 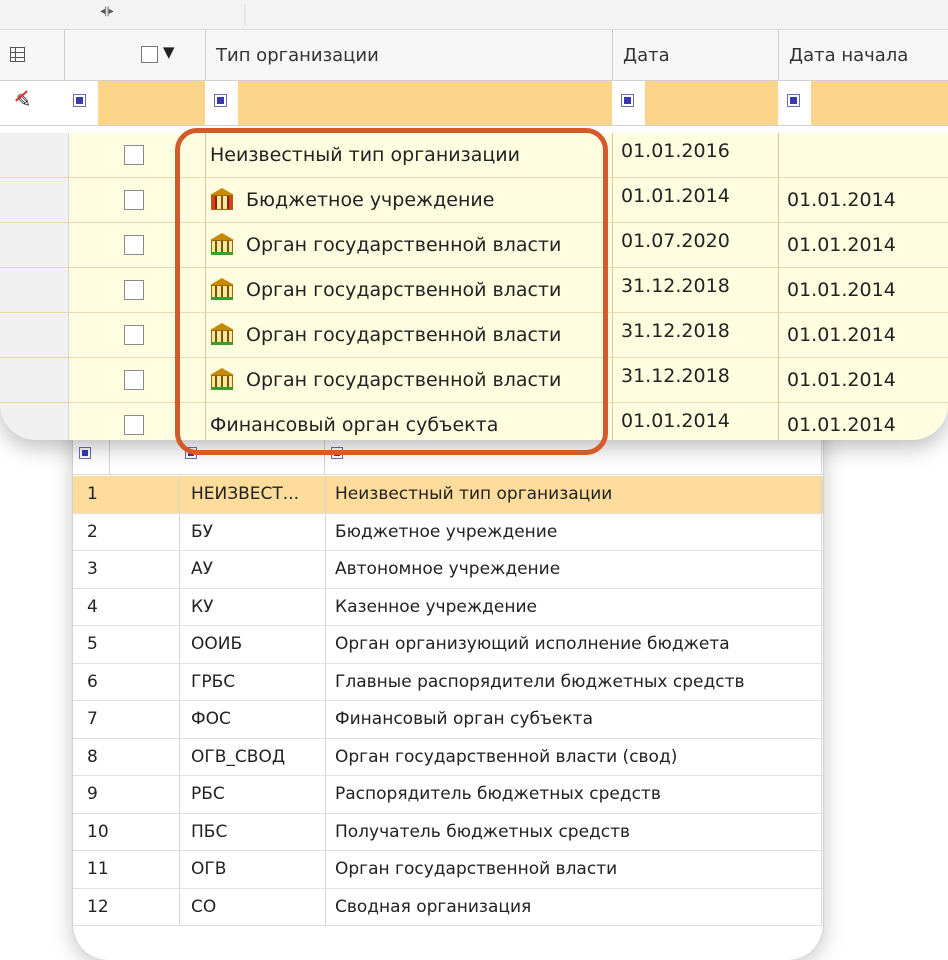 I want to click on list-cell-name: Получатель бюджетных средств, so click(x=483, y=831).